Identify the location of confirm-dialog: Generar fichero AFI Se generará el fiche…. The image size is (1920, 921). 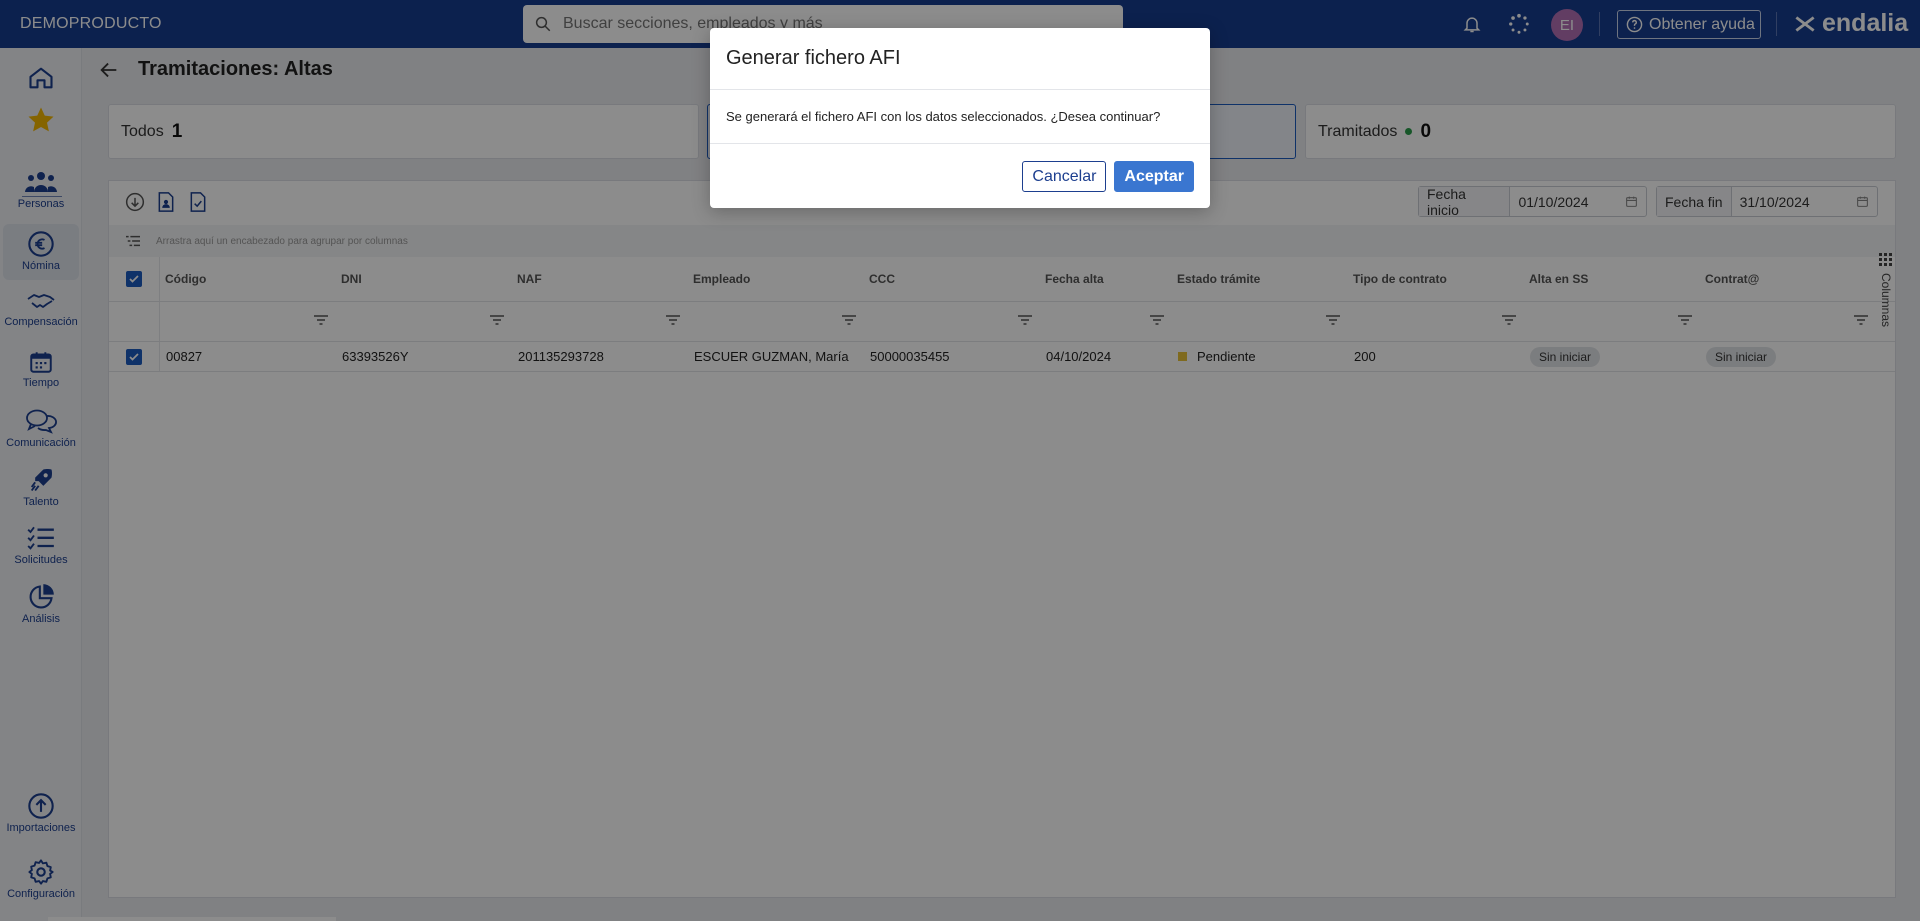
(960, 118).